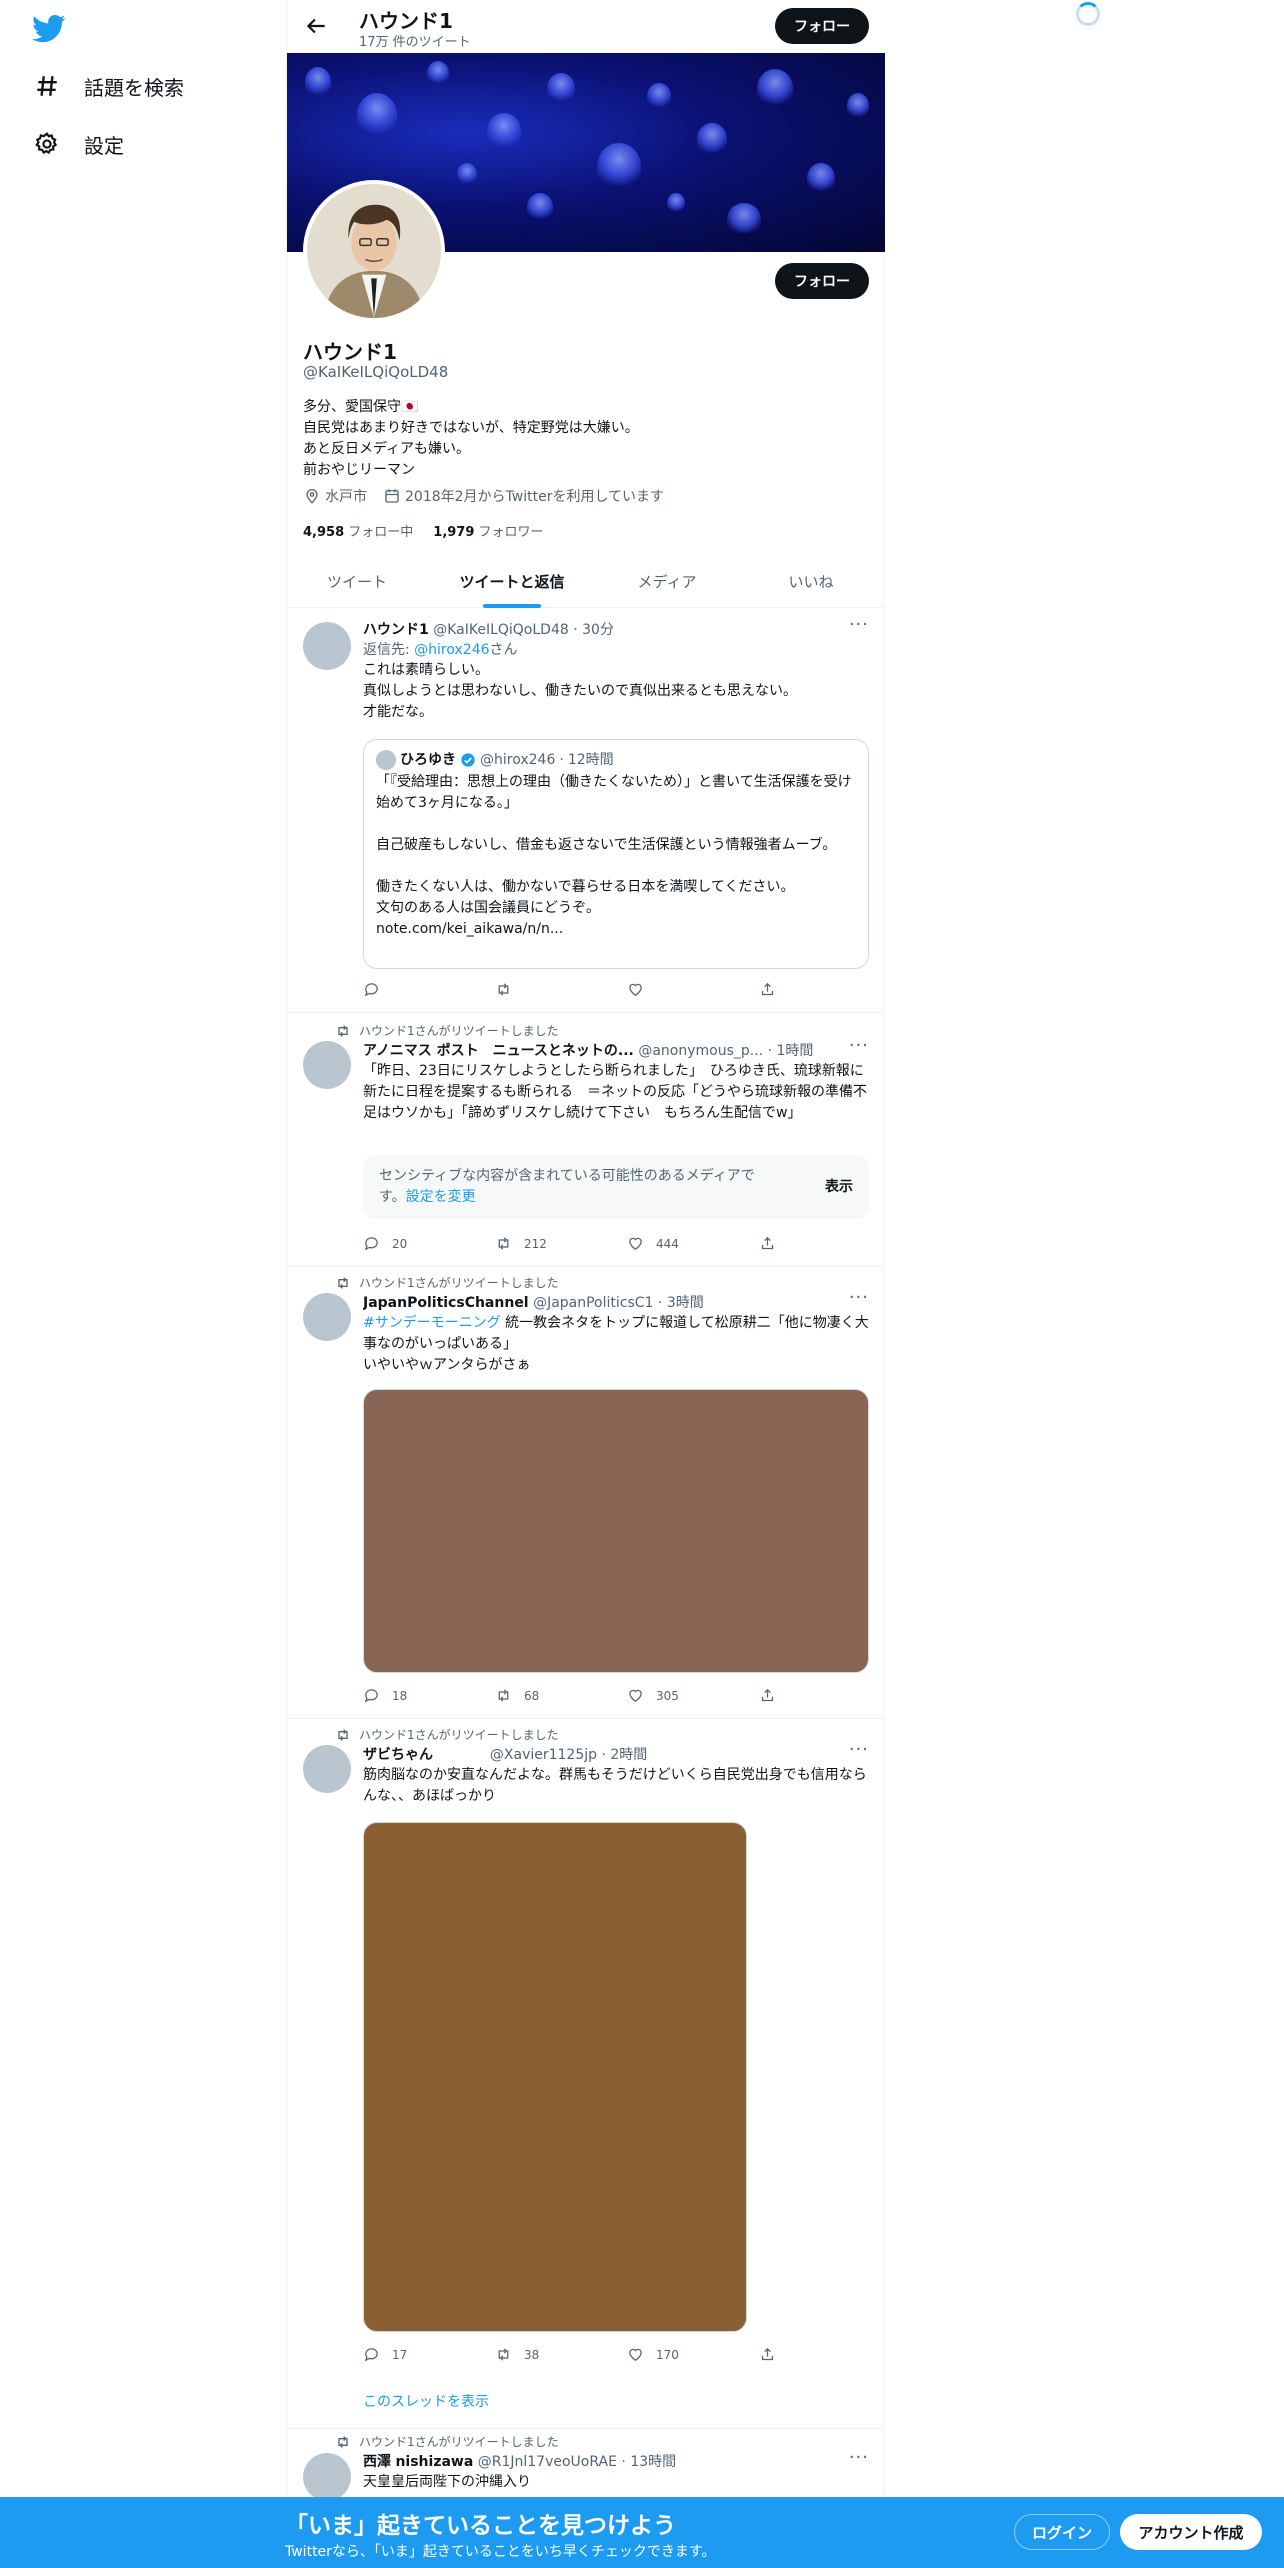 The image size is (1284, 2568). I want to click on reply-button: 20, so click(385, 1243).